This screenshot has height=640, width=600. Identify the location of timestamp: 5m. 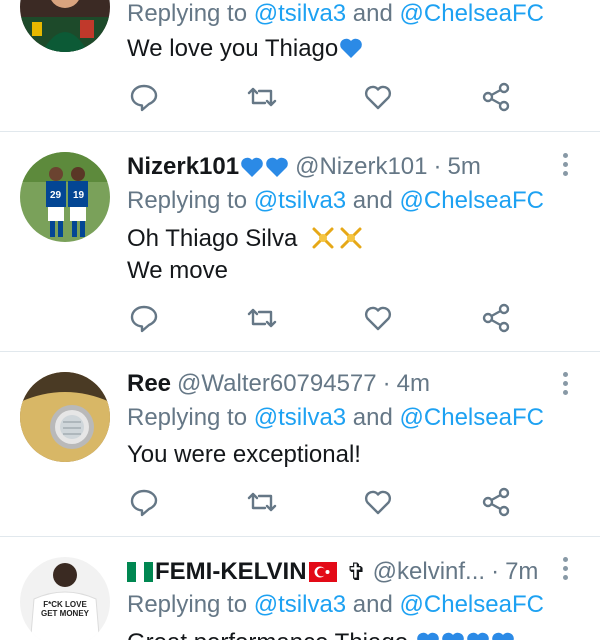
(464, 167).